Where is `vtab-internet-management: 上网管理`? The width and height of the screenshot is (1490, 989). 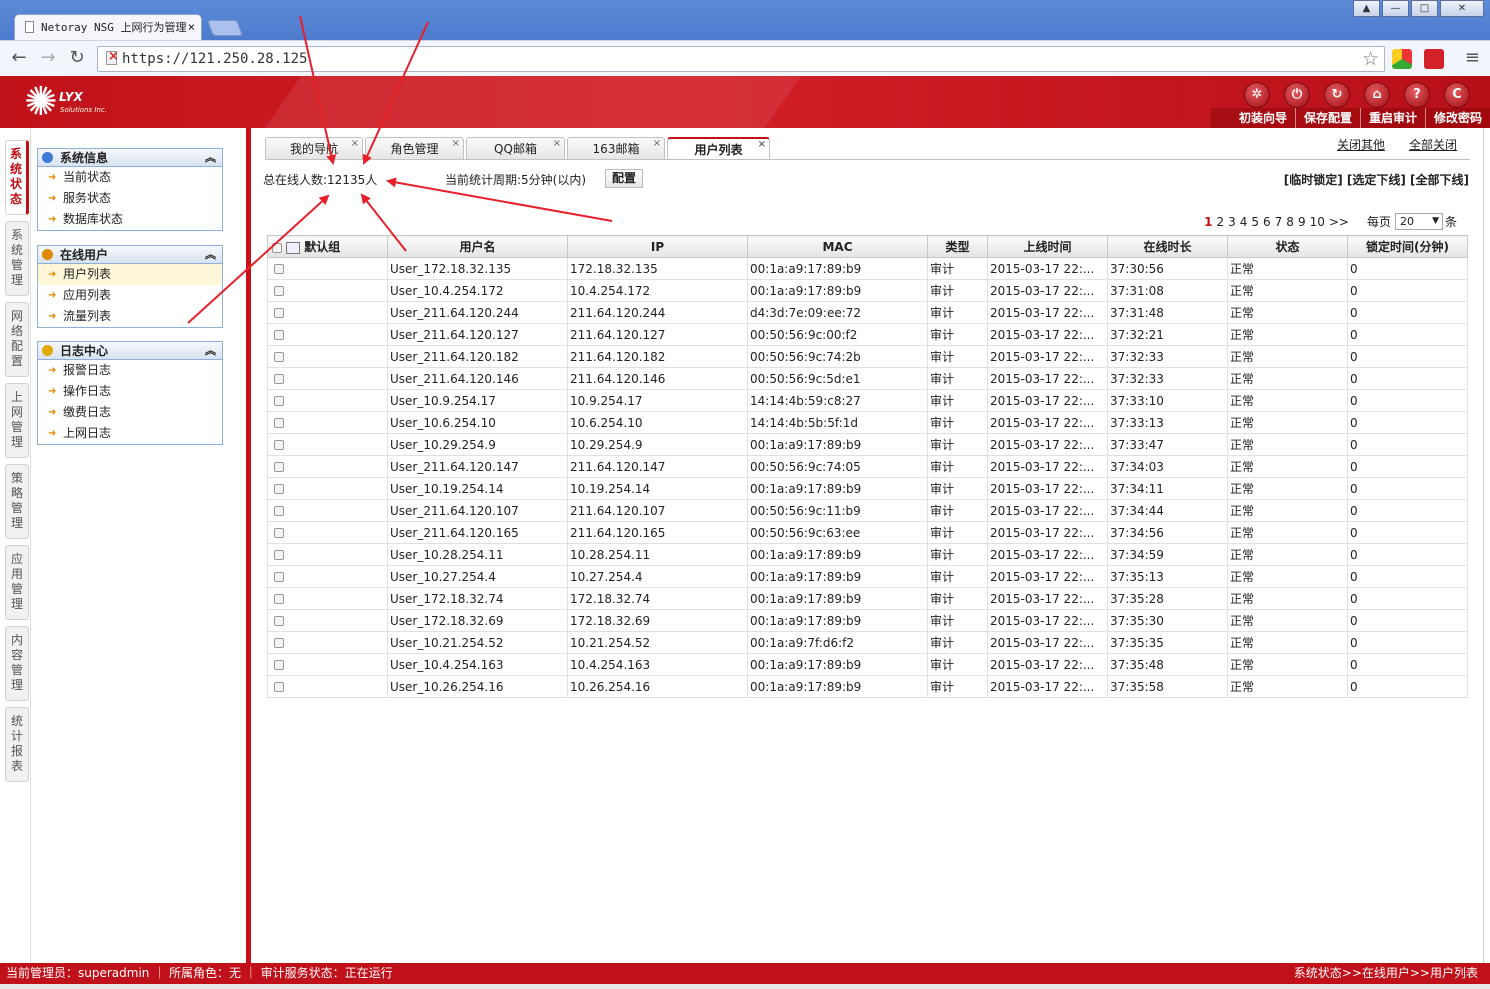 vtab-internet-management: 上网管理 is located at coordinates (17, 420).